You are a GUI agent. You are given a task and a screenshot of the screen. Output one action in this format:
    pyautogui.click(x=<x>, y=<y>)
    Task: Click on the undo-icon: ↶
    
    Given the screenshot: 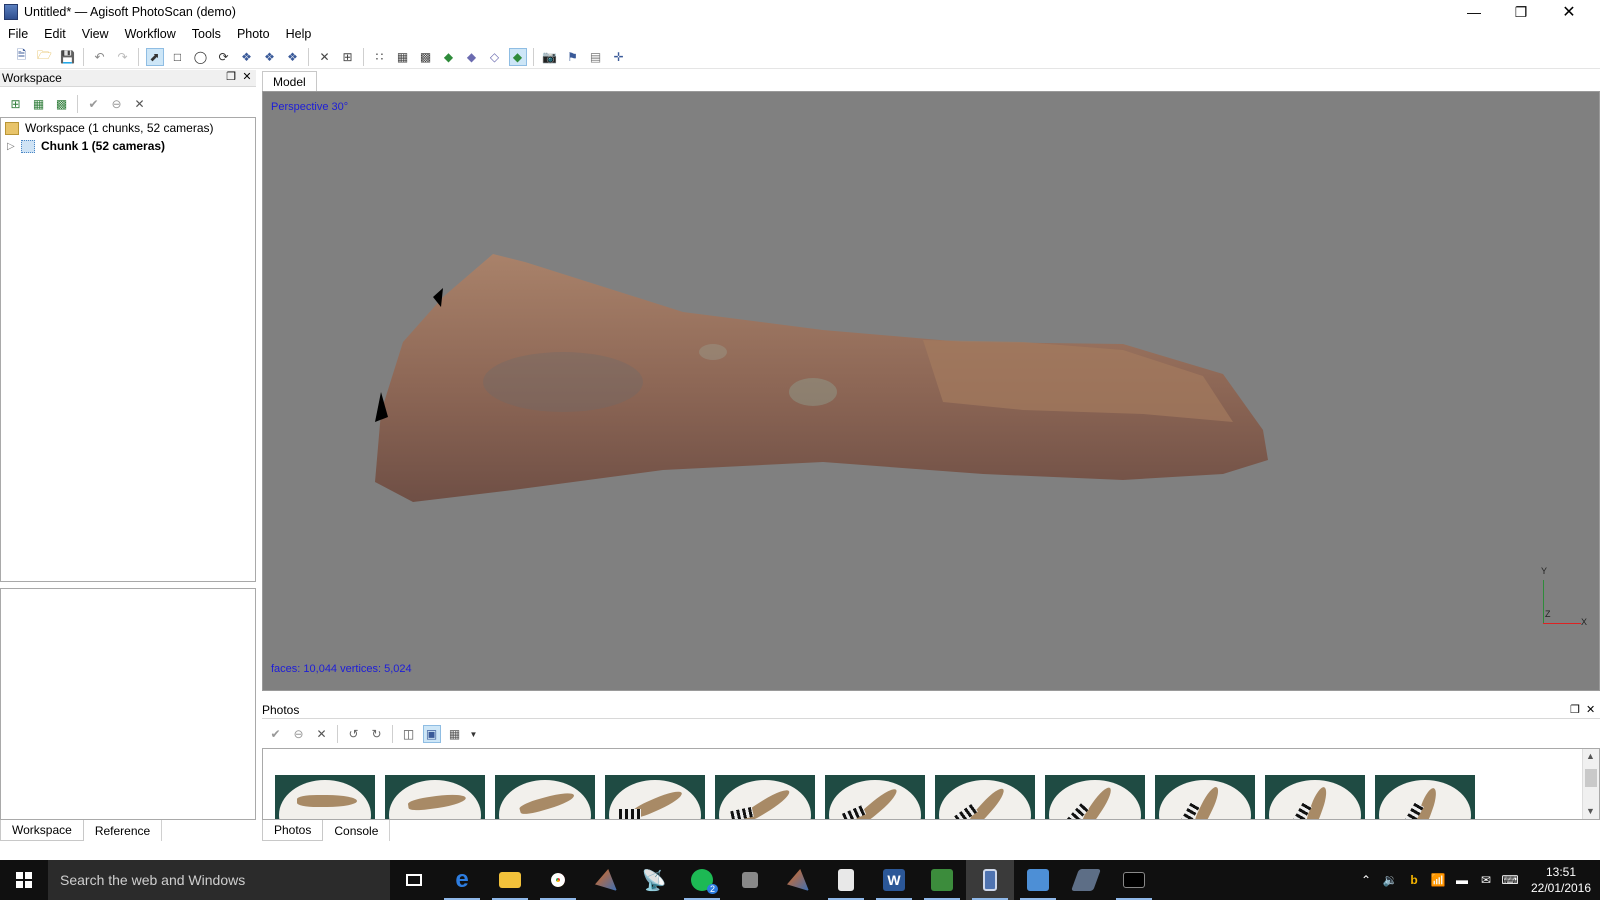 What is the action you would take?
    pyautogui.click(x=100, y=57)
    